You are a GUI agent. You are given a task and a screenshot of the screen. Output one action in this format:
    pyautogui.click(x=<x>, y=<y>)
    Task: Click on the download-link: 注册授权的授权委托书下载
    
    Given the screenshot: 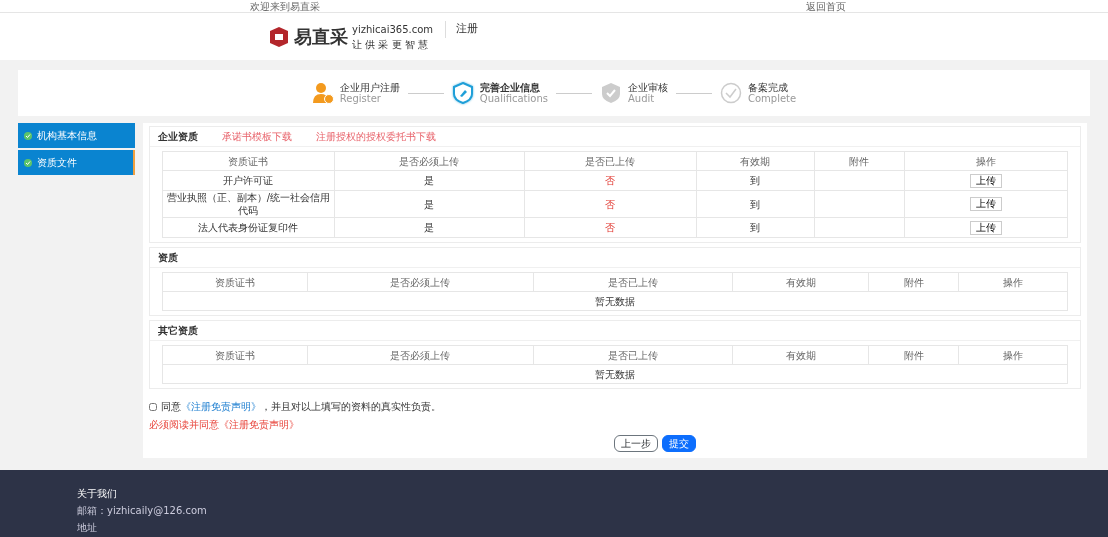 What is the action you would take?
    pyautogui.click(x=376, y=136)
    